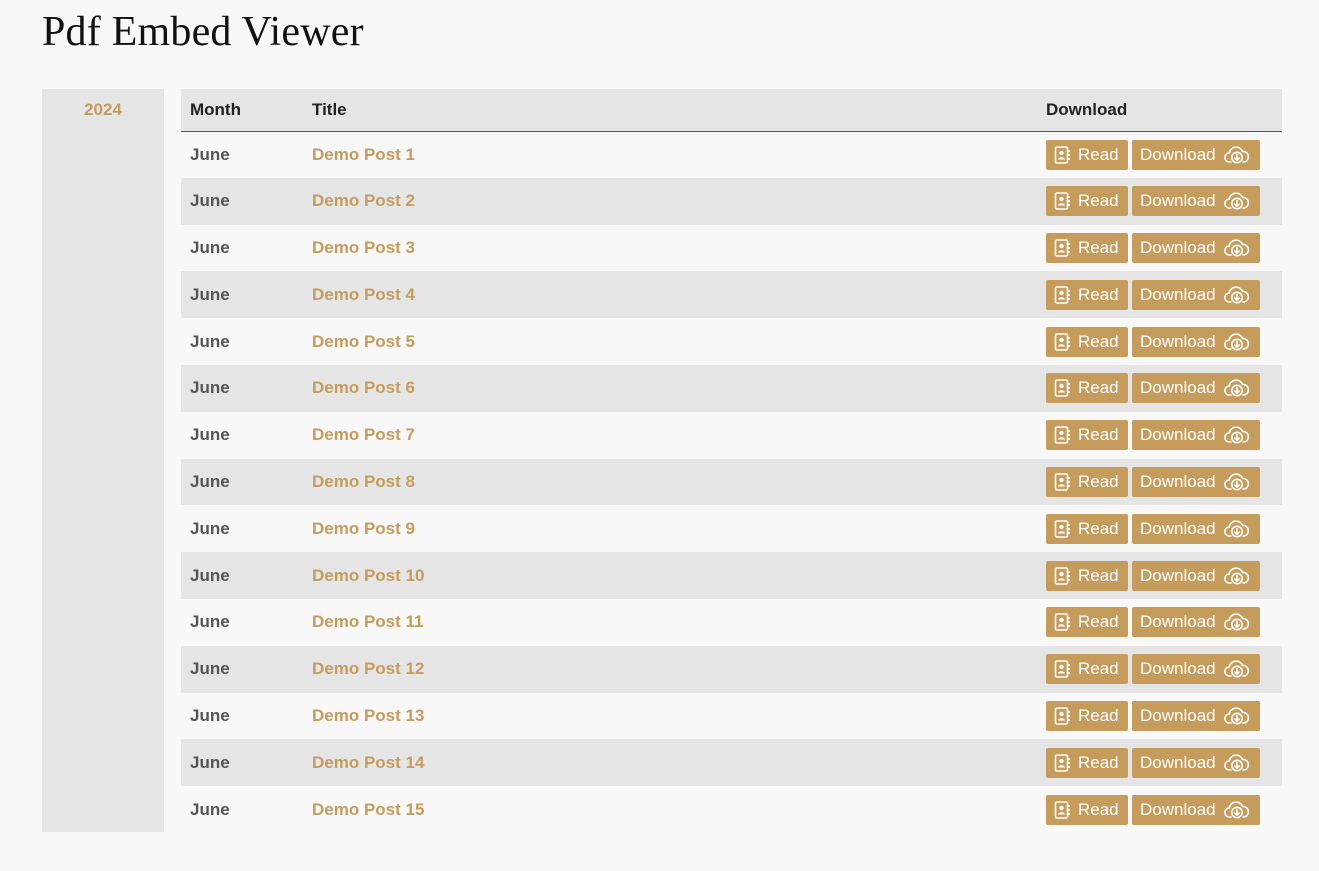  I want to click on row-title-cell: Demo Post 8, so click(670, 482).